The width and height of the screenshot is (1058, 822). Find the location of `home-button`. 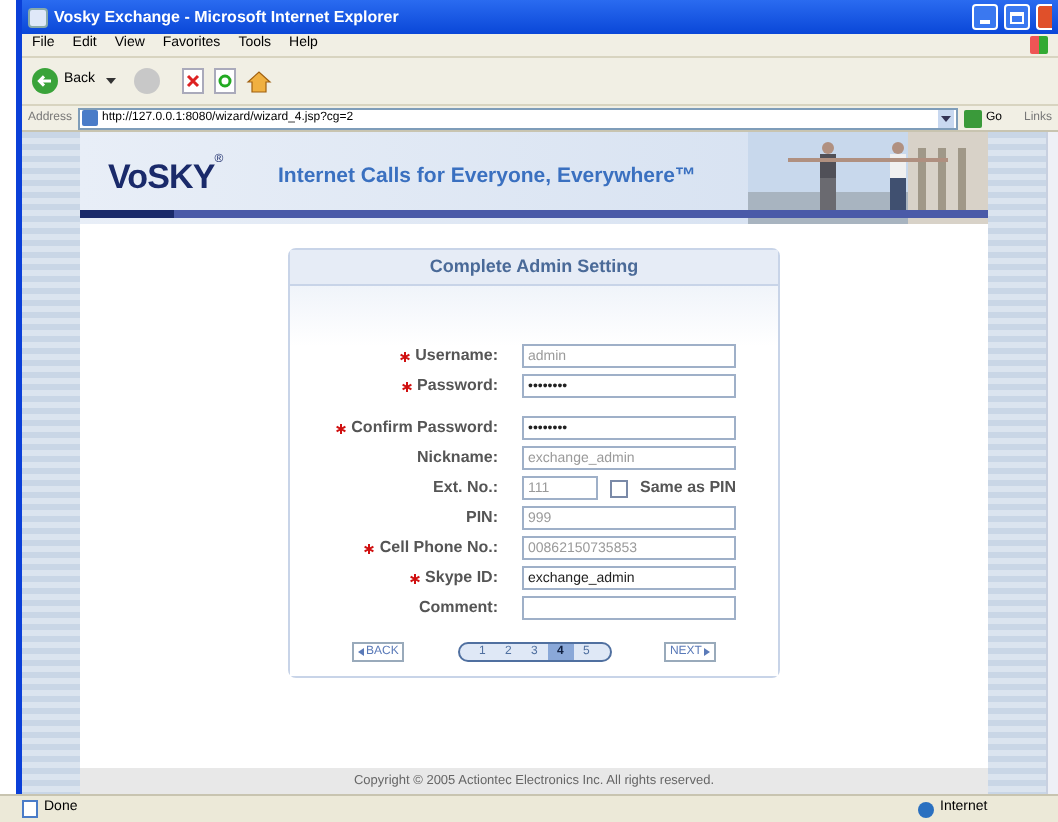

home-button is located at coordinates (258, 81).